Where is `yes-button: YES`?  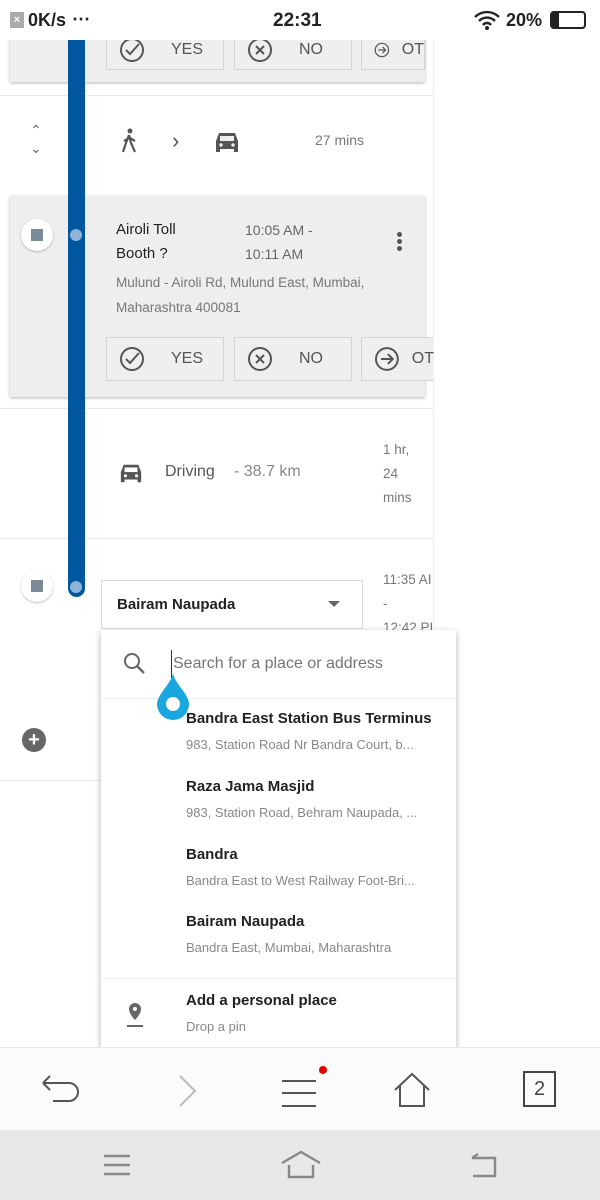
yes-button: YES is located at coordinates (165, 359).